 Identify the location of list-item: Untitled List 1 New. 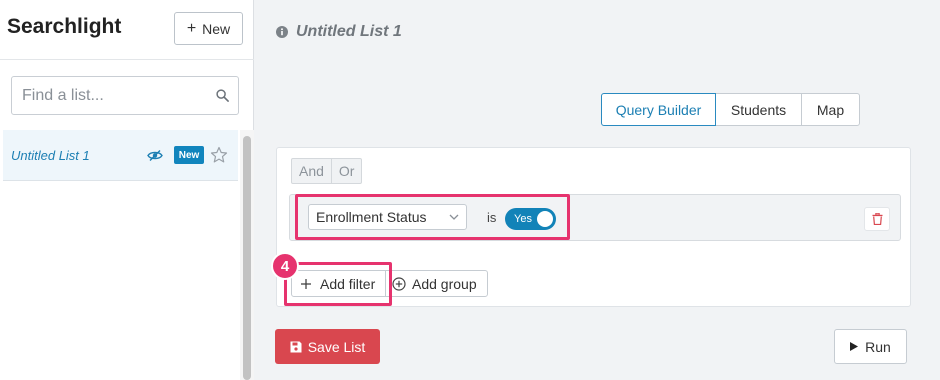
(120, 155).